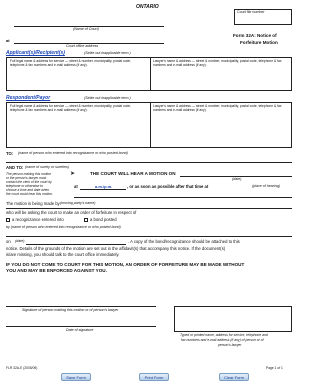 This screenshot has height=386, width=320. What do you see at coordinates (15, 167) in the screenshot?
I see `and-to-label: AND TO:` at bounding box center [15, 167].